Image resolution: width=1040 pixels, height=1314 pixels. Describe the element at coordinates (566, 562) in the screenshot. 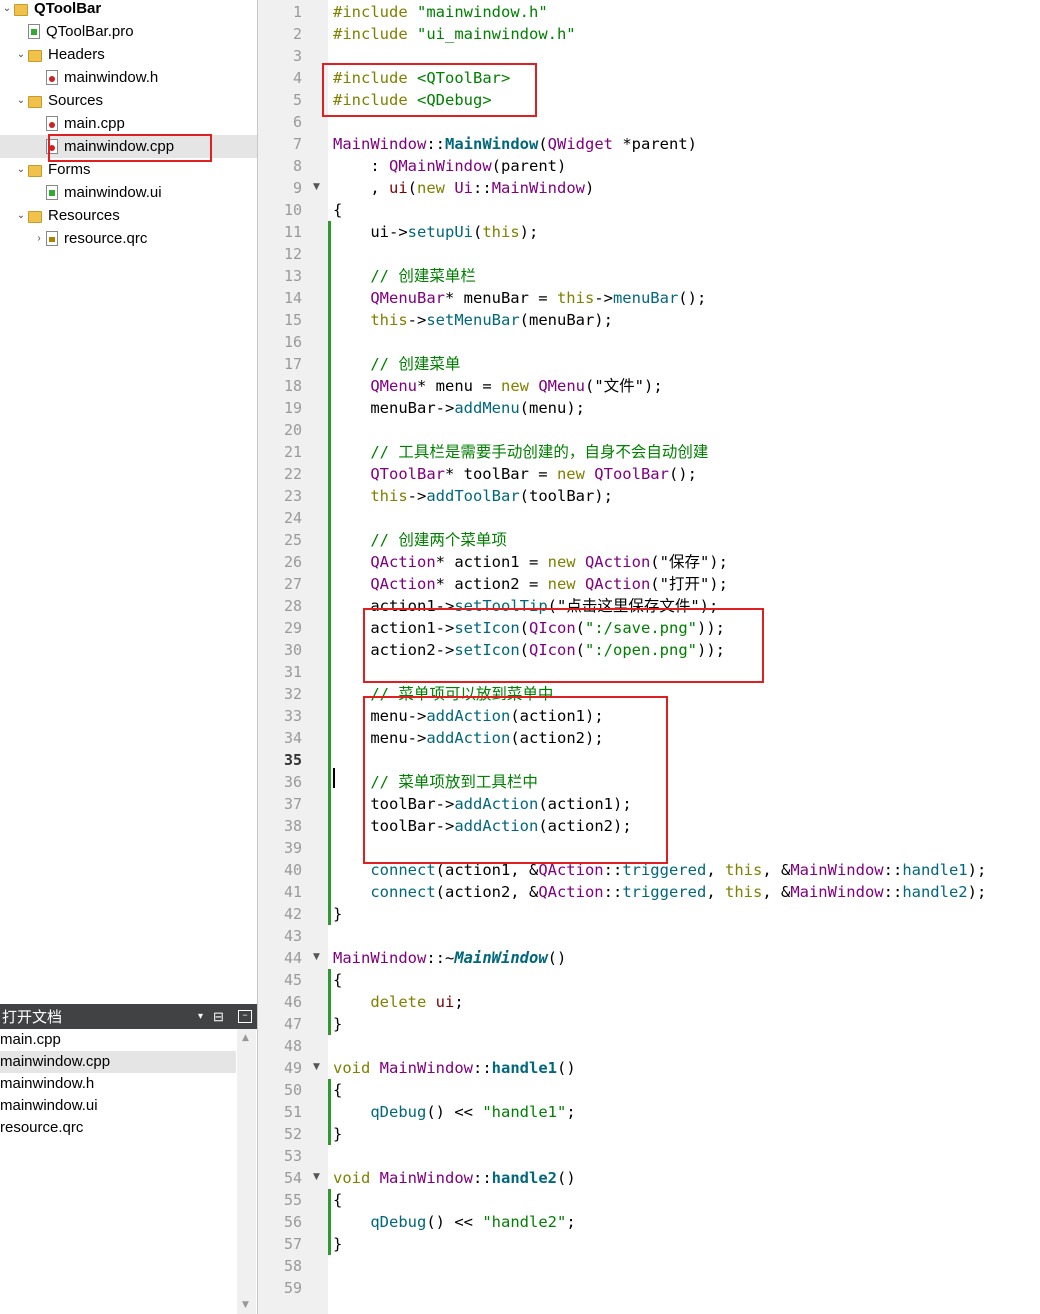

I see `code-token: new` at that location.